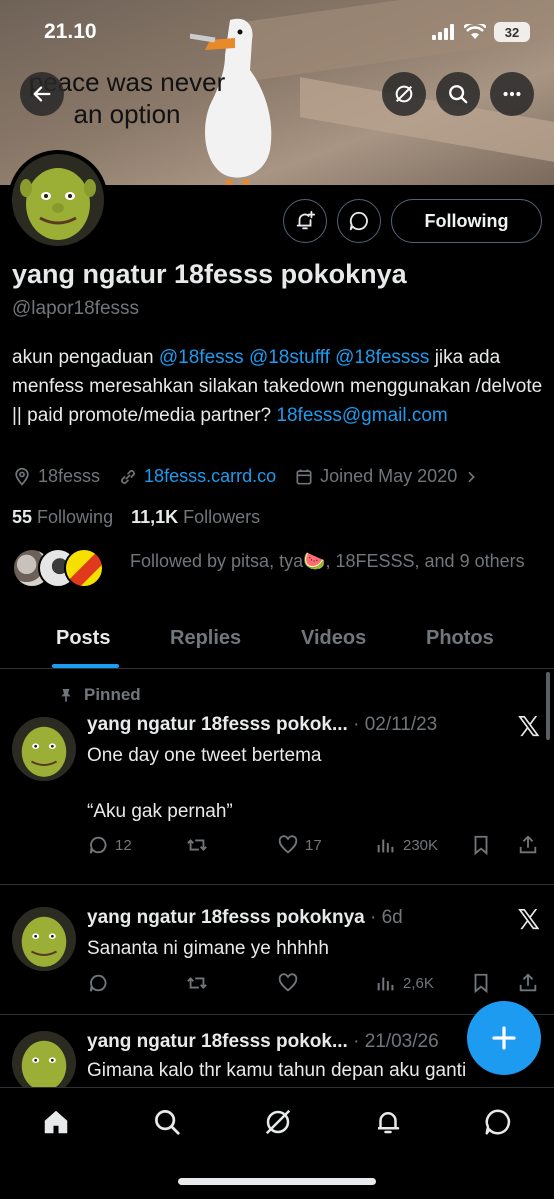 Image resolution: width=554 pixels, height=1199 pixels. Describe the element at coordinates (277, 643) in the screenshot. I see `profile-tabs: Posts Replies Videos Photos` at that location.